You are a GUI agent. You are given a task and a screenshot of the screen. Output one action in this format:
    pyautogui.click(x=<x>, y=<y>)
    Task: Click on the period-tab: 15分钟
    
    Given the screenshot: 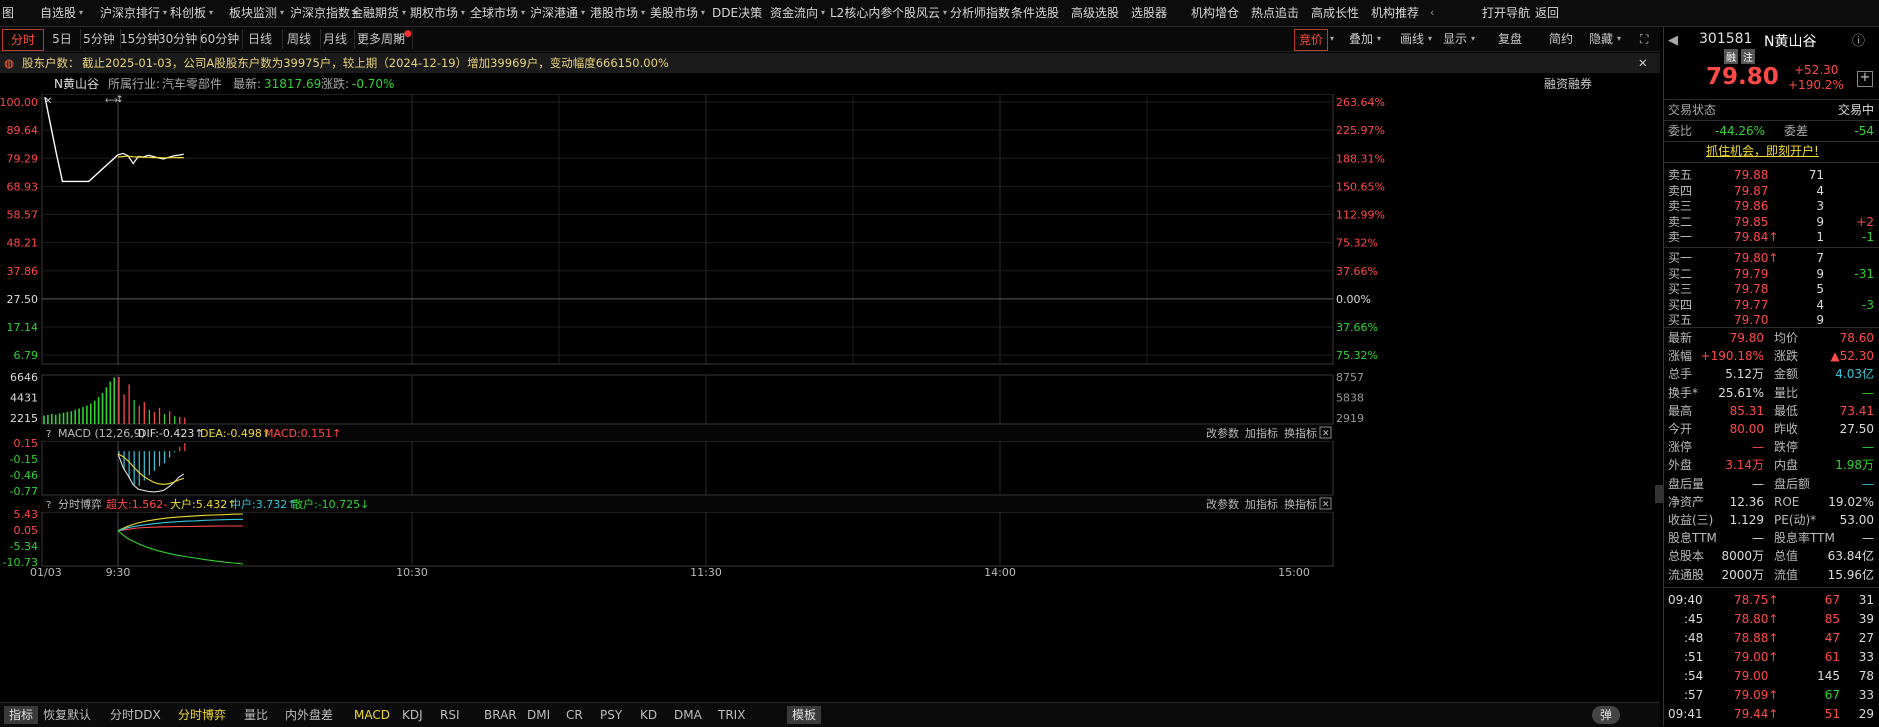 What is the action you would take?
    pyautogui.click(x=137, y=39)
    